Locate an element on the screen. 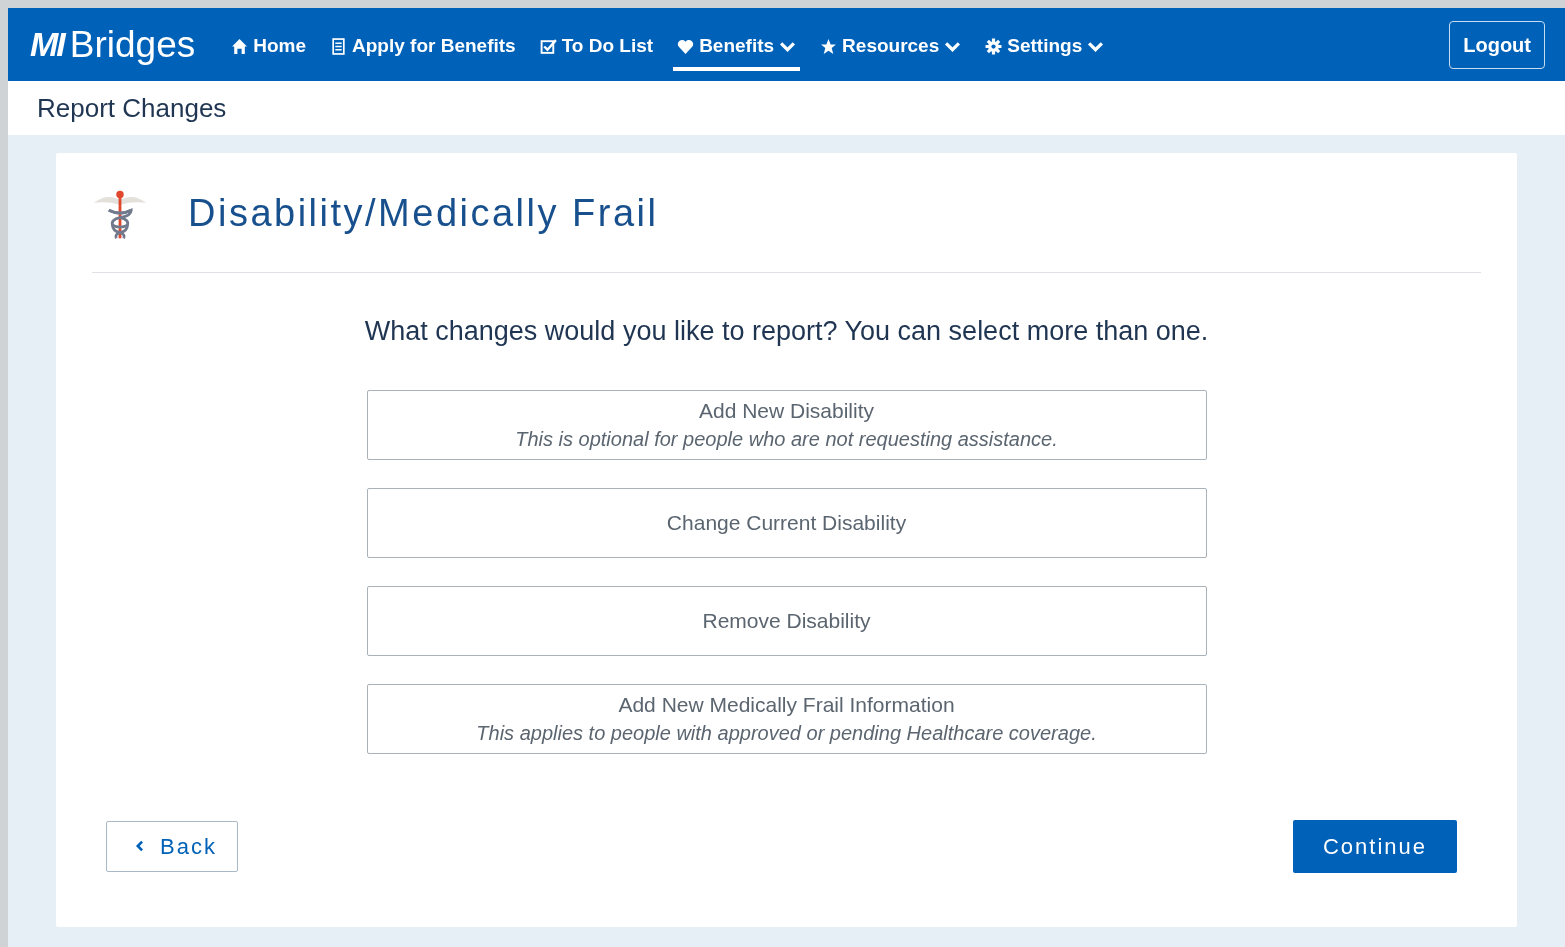 This screenshot has height=947, width=1565. heart-icon is located at coordinates (686, 46).